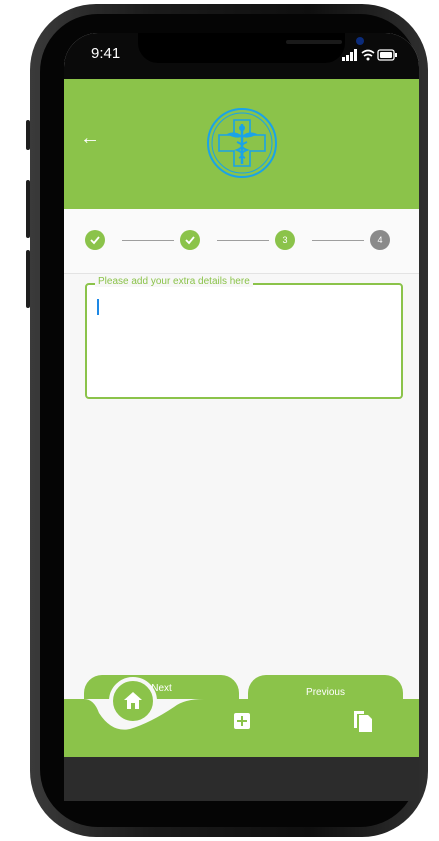 Image resolution: width=439 pixels, height=841 pixels. Describe the element at coordinates (387, 55) in the screenshot. I see `battery-icon` at that location.